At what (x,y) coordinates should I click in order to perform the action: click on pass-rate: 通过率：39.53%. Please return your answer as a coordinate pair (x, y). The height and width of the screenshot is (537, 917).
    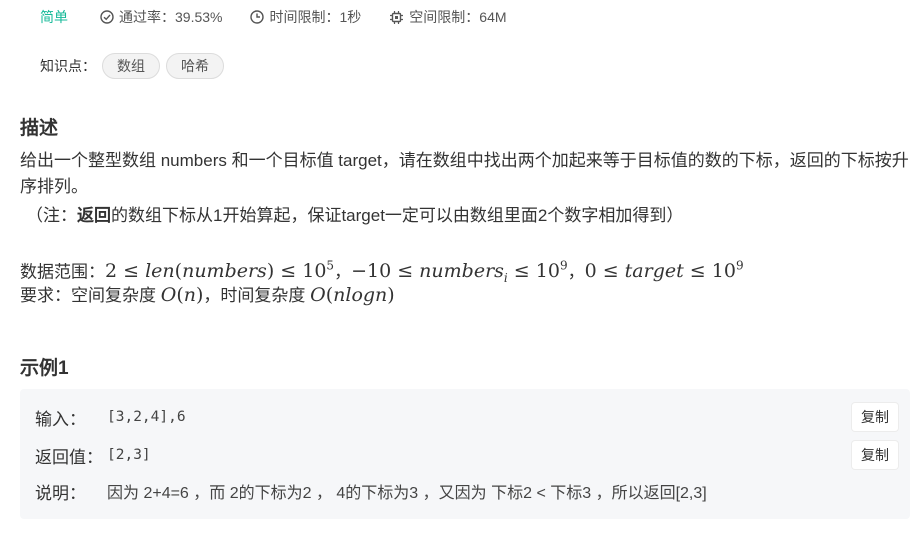
    Looking at the image, I should click on (161, 17).